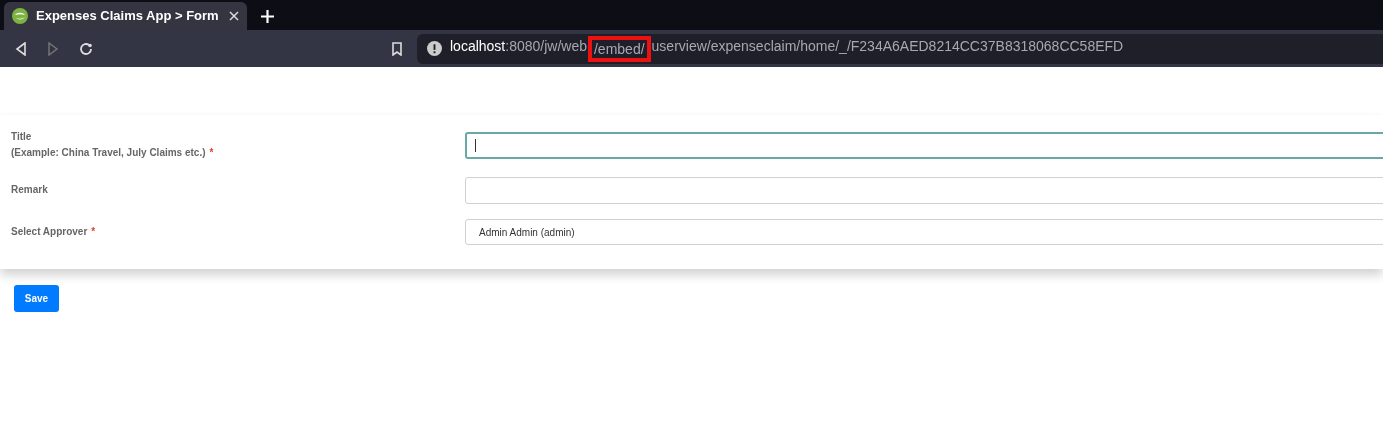  I want to click on warning-icon, so click(434, 48).